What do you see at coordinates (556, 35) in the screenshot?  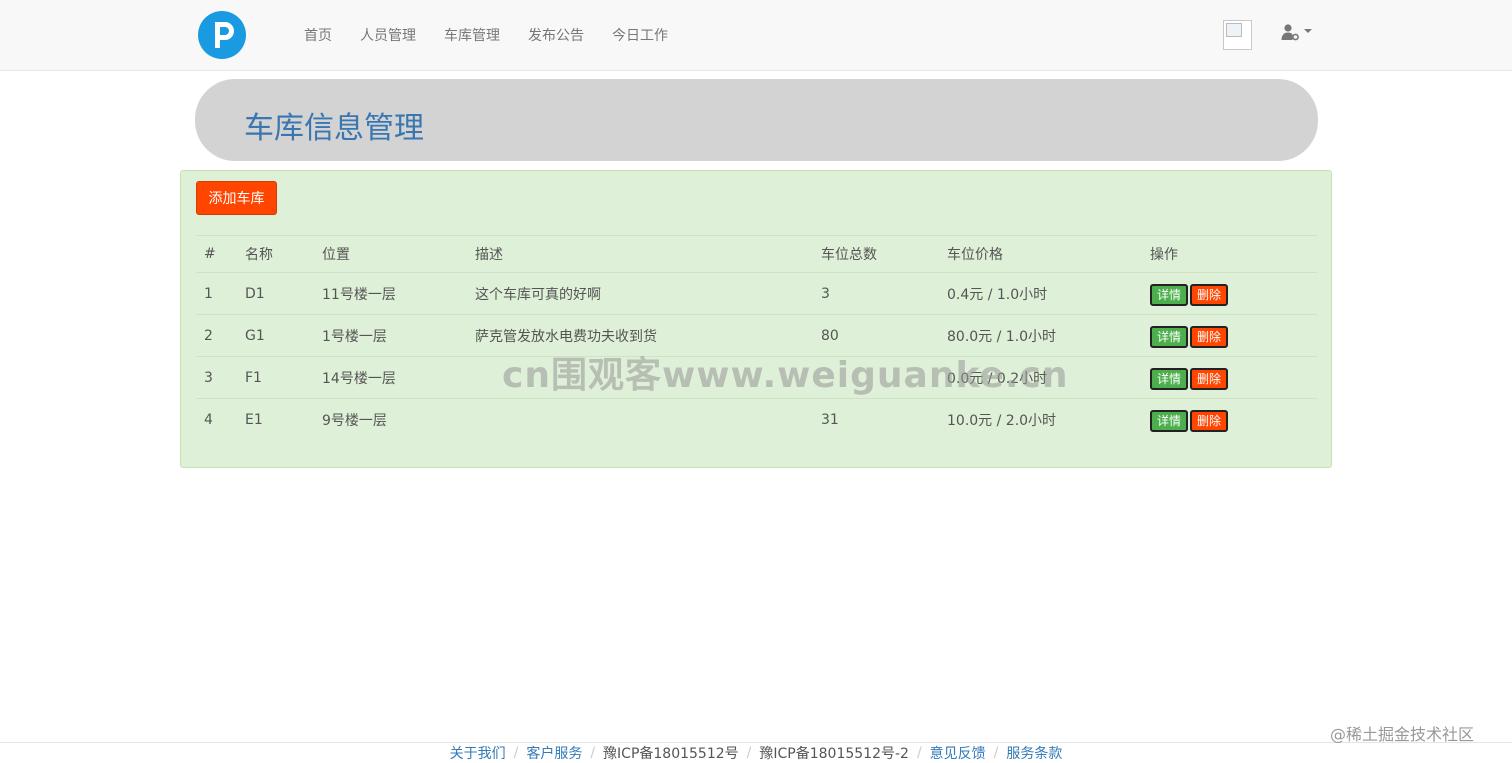 I see `nav-item-announce: 发布公告` at bounding box center [556, 35].